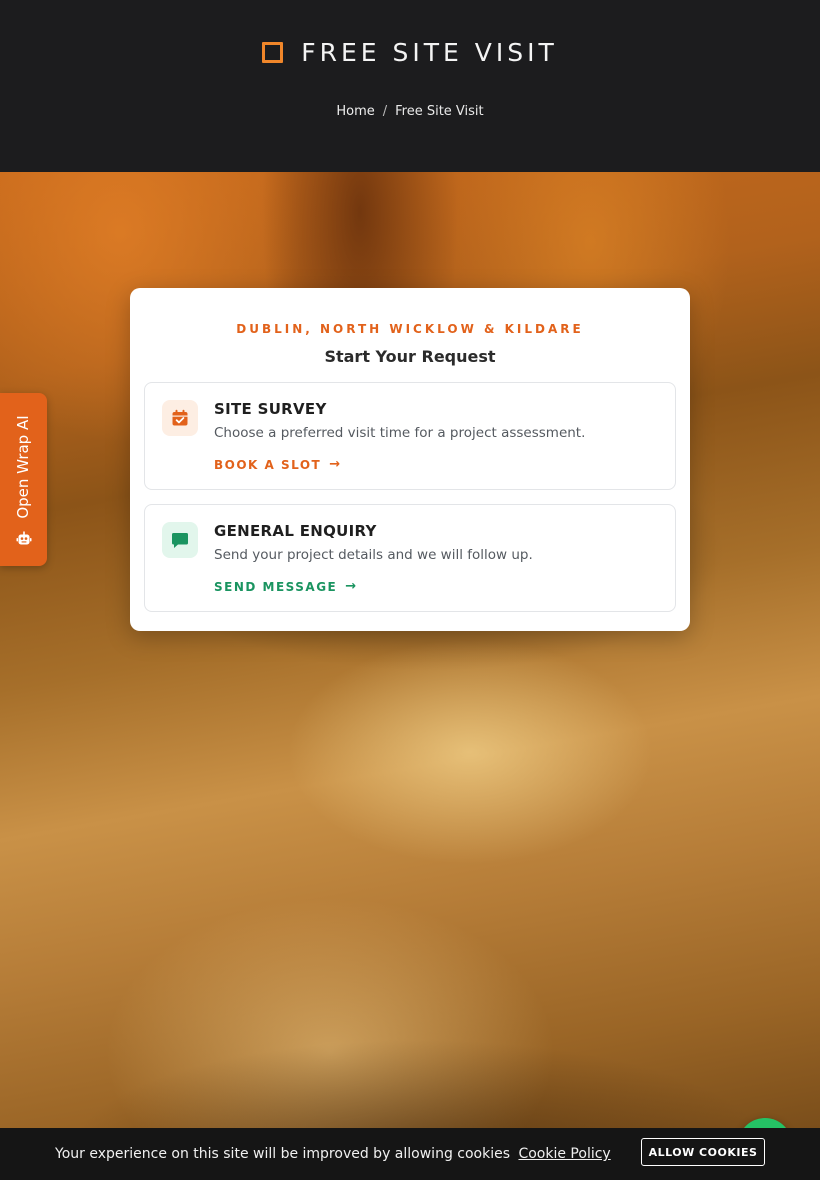 This screenshot has height=1180, width=820. Describe the element at coordinates (268, 464) in the screenshot. I see `book-a-slot-label: BOOK A SLOT` at that location.